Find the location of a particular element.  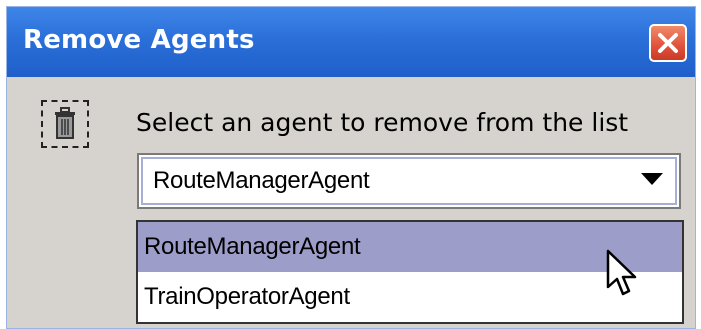

window-title: Remove Agents is located at coordinates (139, 40).